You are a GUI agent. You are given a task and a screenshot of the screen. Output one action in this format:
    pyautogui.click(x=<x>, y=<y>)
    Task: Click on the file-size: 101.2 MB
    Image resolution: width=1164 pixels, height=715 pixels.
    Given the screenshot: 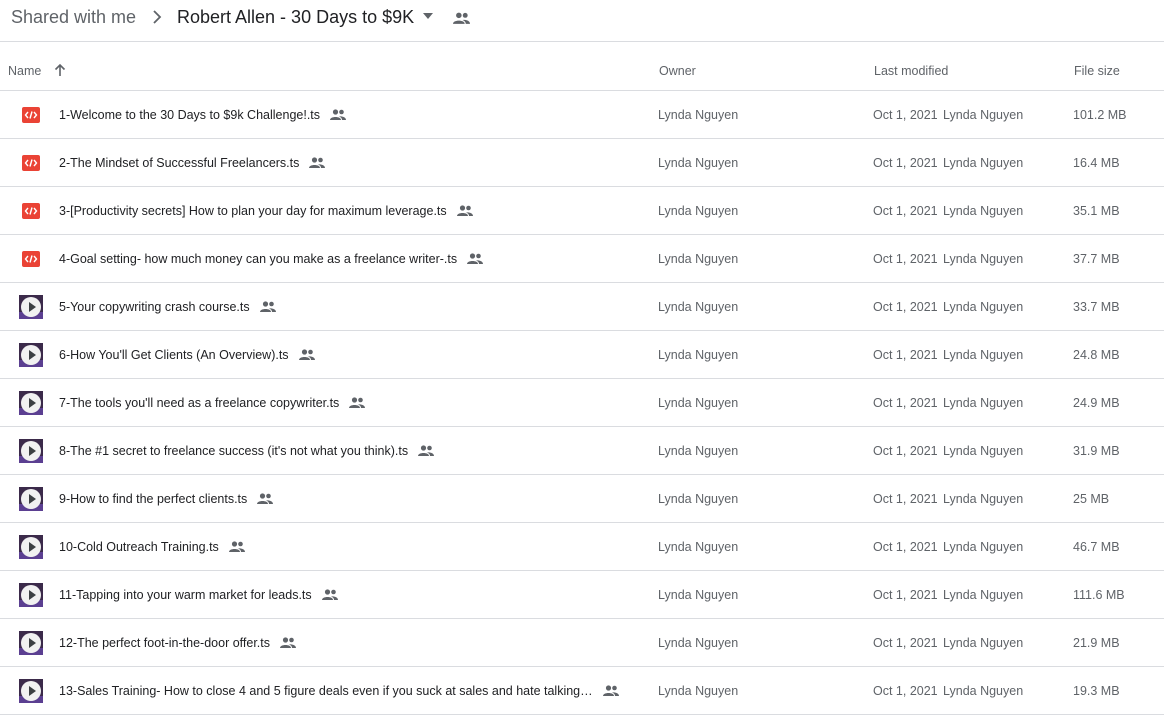 What is the action you would take?
    pyautogui.click(x=1100, y=115)
    